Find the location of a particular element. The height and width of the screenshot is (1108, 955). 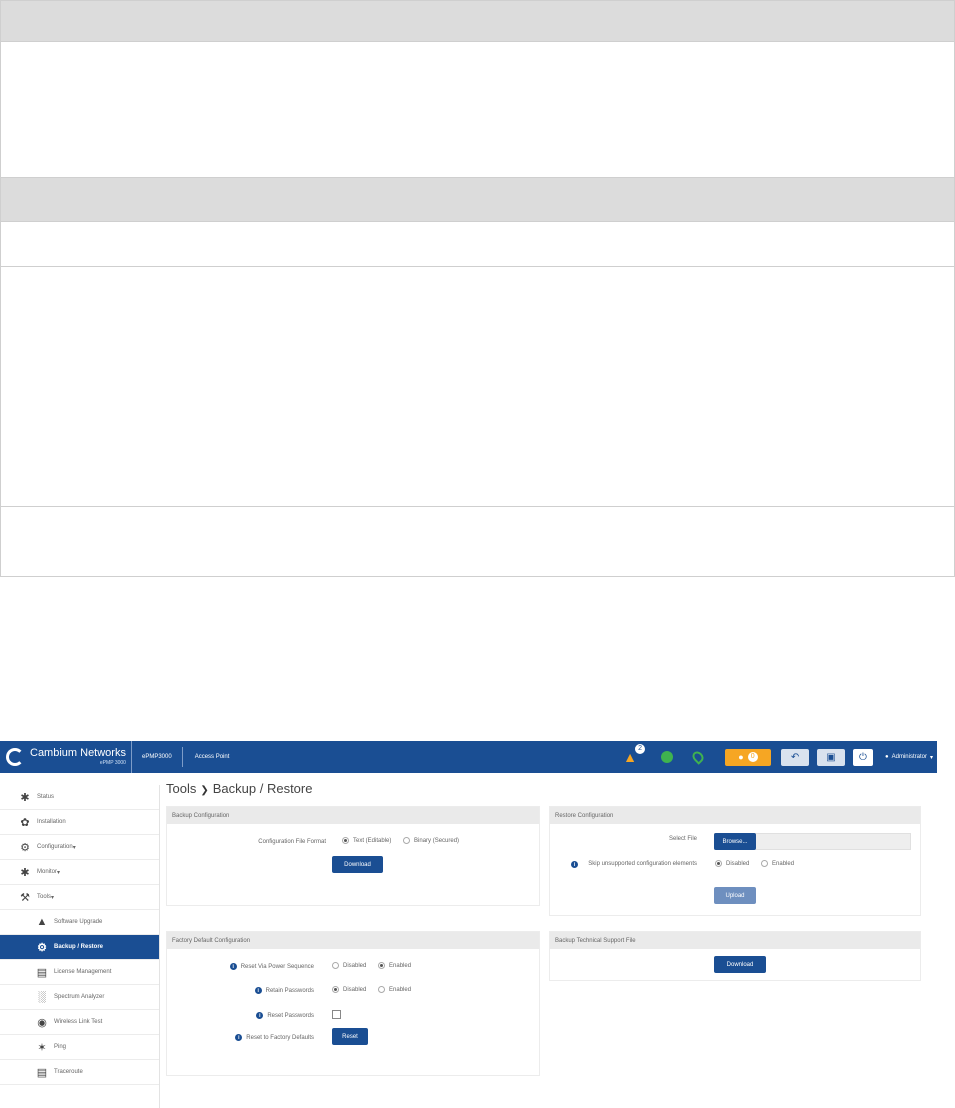

ping-icon: ✶ is located at coordinates (42, 1047).